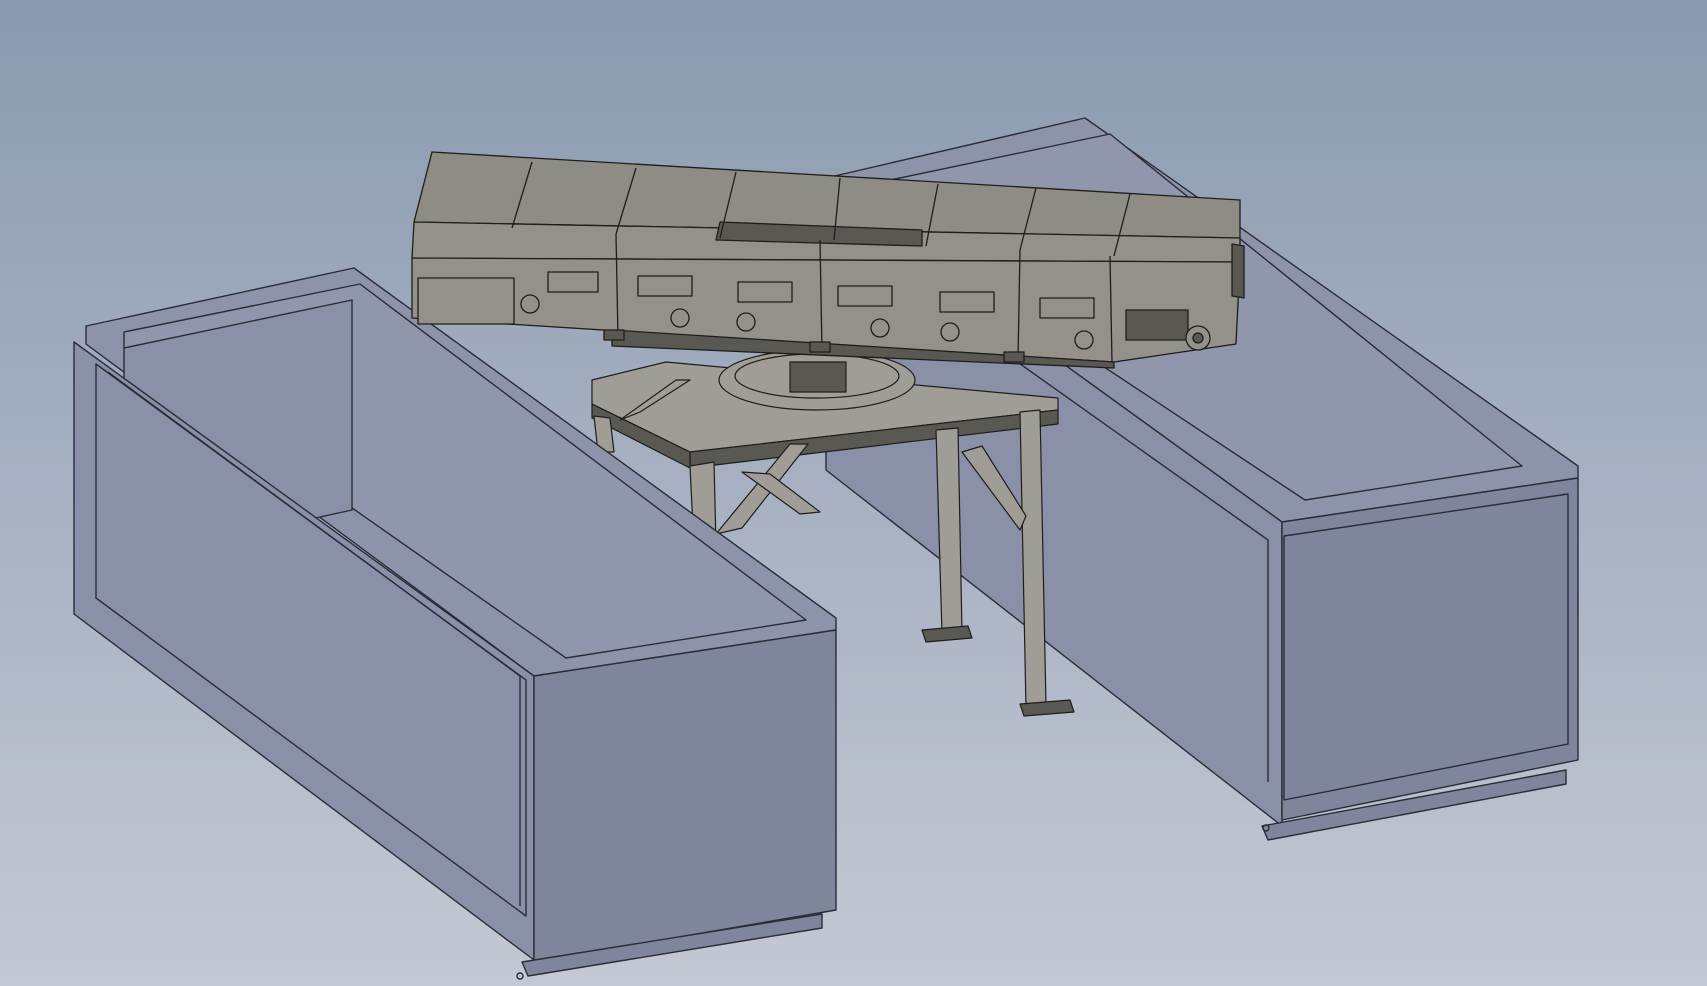  What do you see at coordinates (1238, 271) in the screenshot?
I see `conveyor-head-cap` at bounding box center [1238, 271].